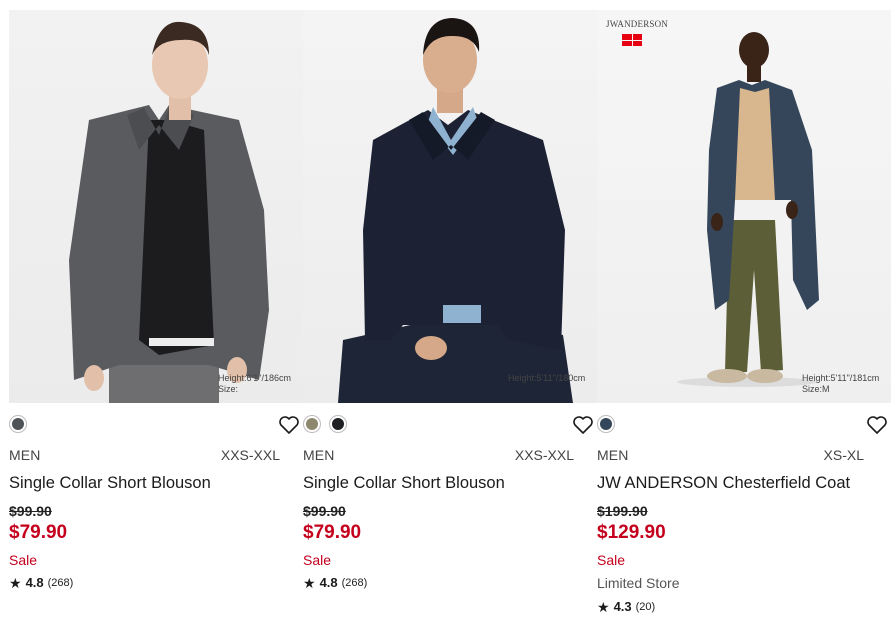 Image resolution: width=896 pixels, height=622 pixels. What do you see at coordinates (622, 511) in the screenshot?
I see `original-price: $199.90` at bounding box center [622, 511].